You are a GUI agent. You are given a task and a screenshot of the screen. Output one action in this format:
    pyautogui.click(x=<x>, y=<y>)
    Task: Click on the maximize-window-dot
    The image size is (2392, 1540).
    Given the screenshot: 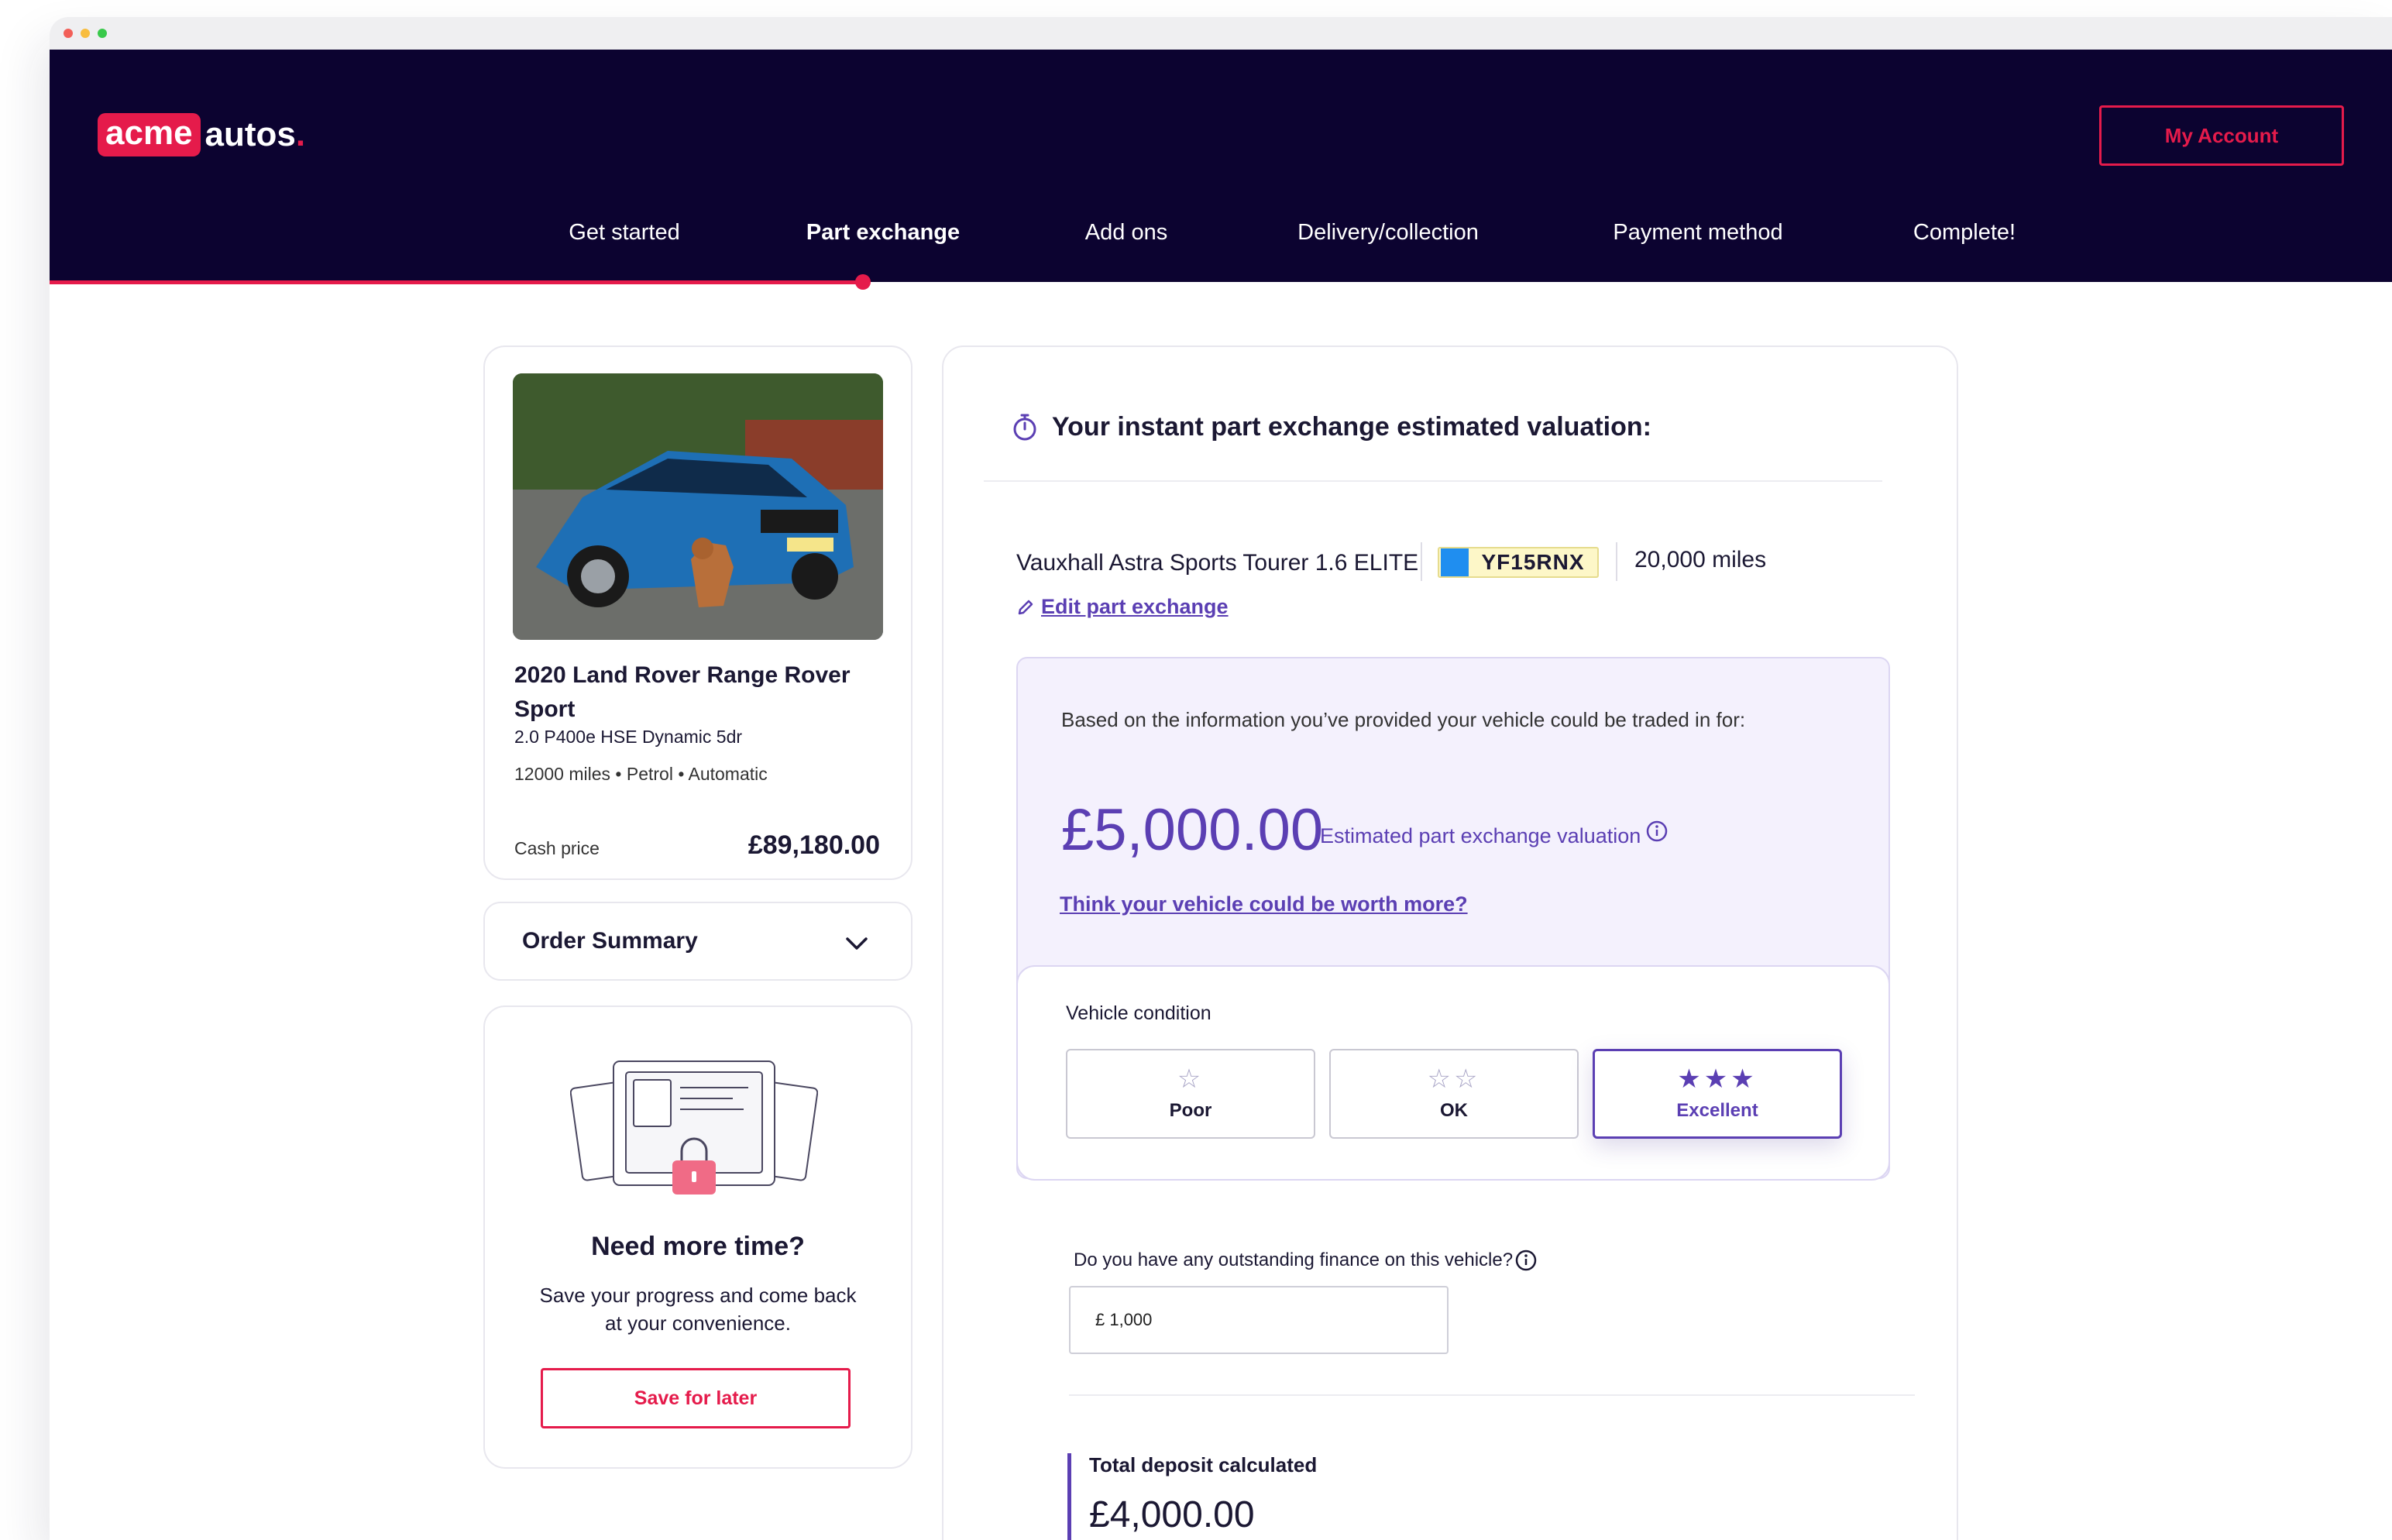 What is the action you would take?
    pyautogui.click(x=102, y=33)
    